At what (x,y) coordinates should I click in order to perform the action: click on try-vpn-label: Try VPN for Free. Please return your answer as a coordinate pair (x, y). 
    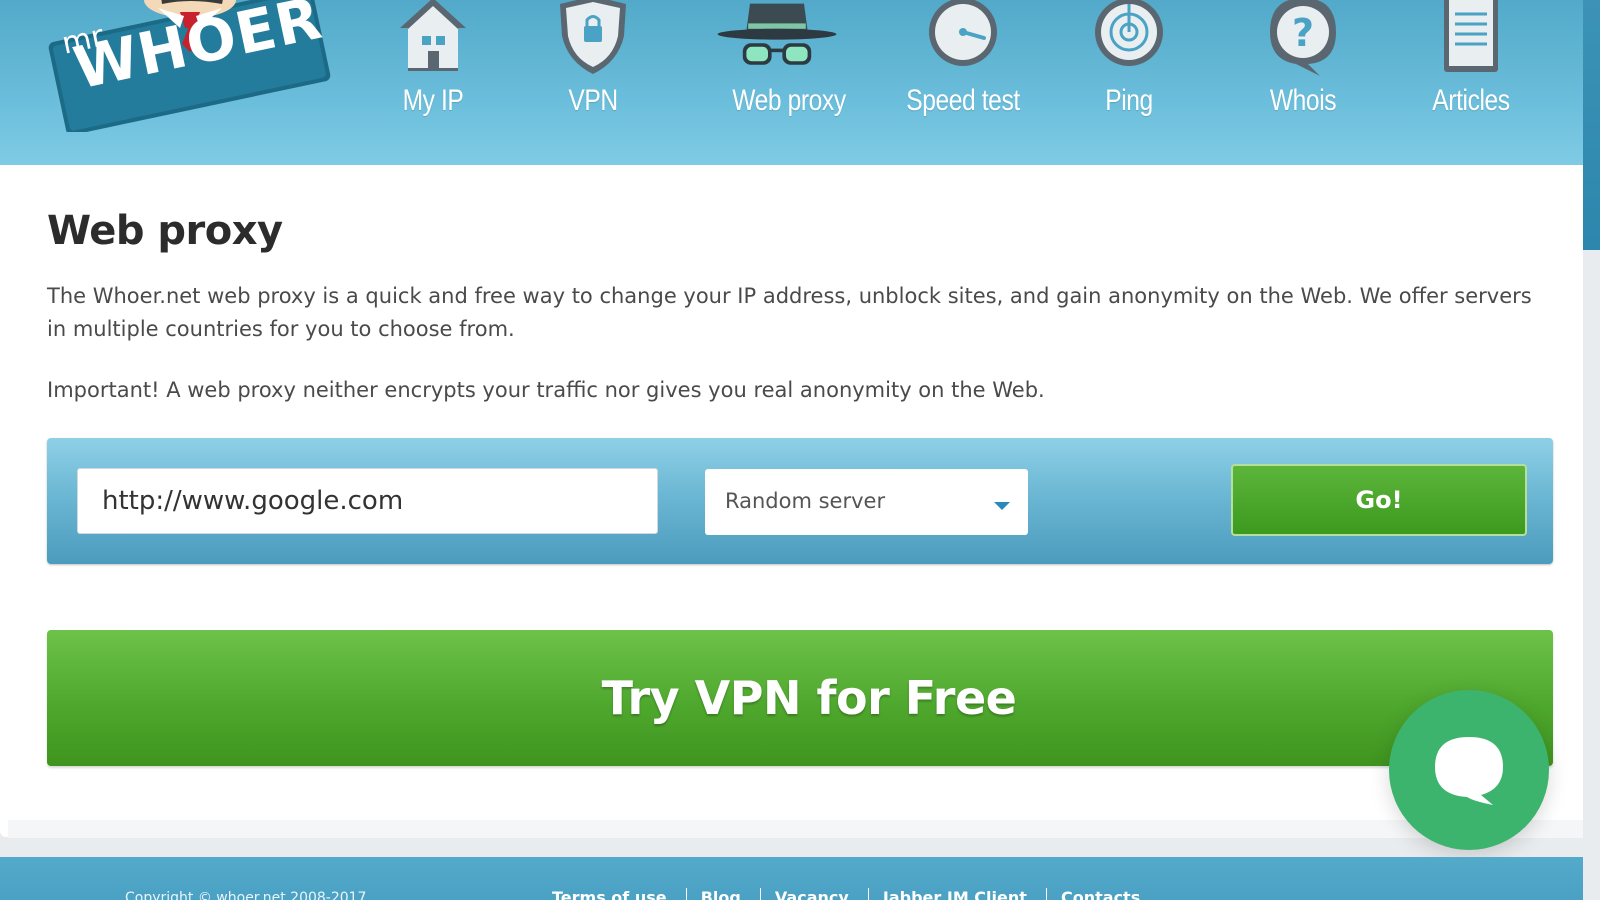
    Looking at the image, I should click on (809, 698).